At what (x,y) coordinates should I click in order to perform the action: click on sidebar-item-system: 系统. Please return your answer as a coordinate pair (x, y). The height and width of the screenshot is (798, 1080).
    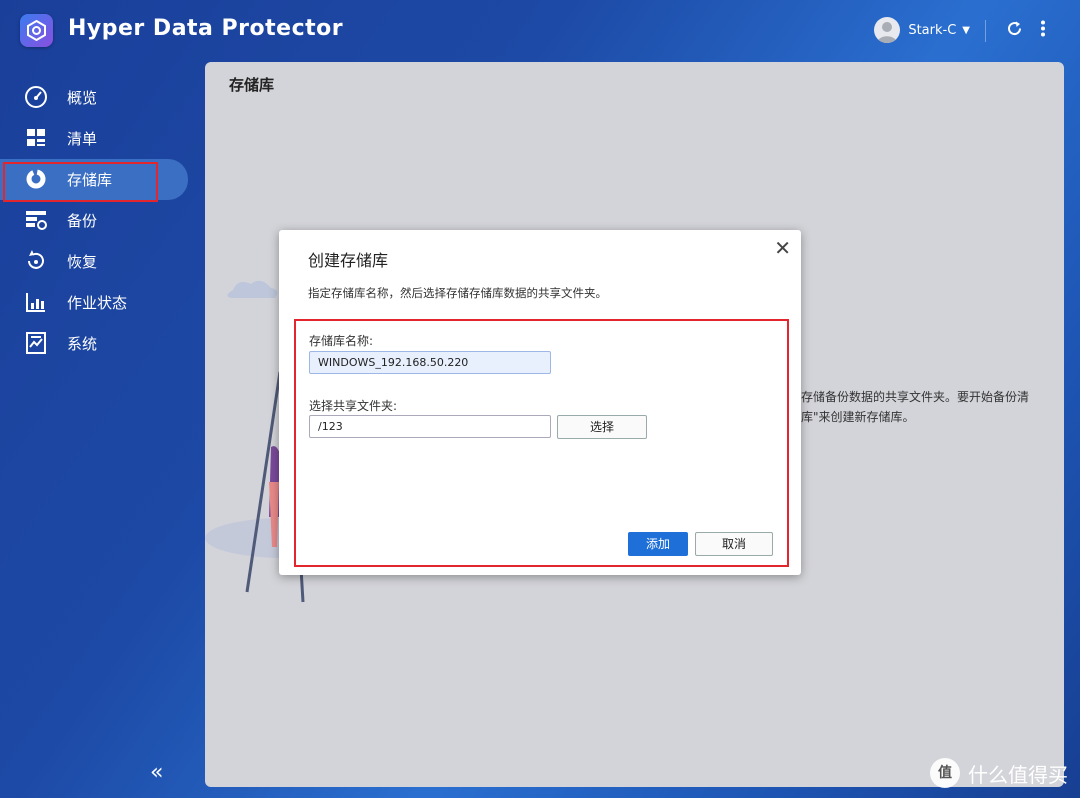
    Looking at the image, I should click on (100, 343).